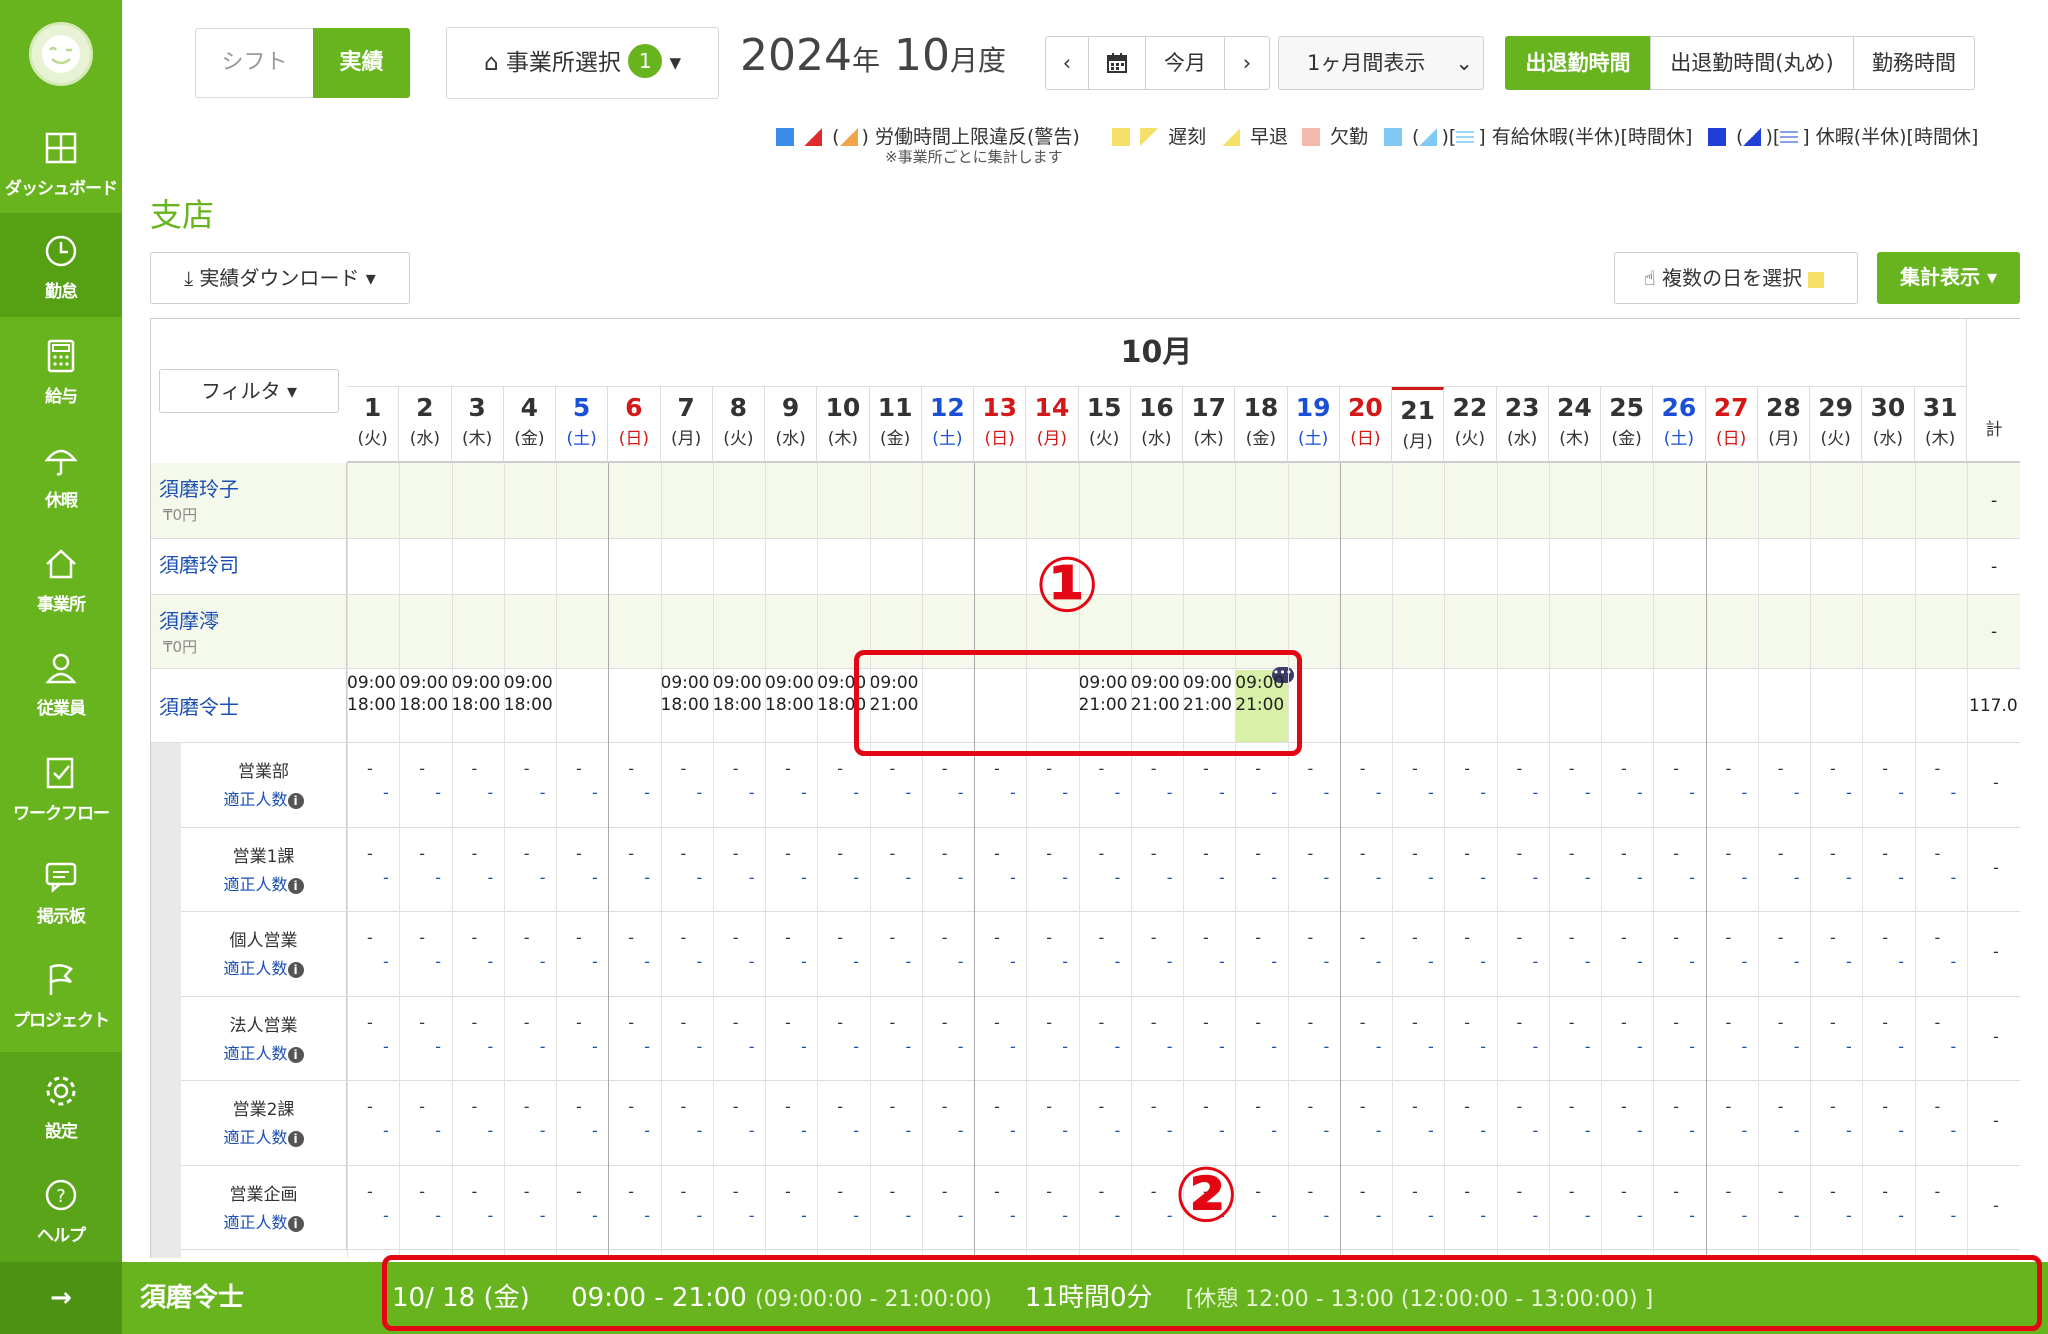 The image size is (2048, 1334). I want to click on day-header-26: 26 (土), so click(1679, 425).